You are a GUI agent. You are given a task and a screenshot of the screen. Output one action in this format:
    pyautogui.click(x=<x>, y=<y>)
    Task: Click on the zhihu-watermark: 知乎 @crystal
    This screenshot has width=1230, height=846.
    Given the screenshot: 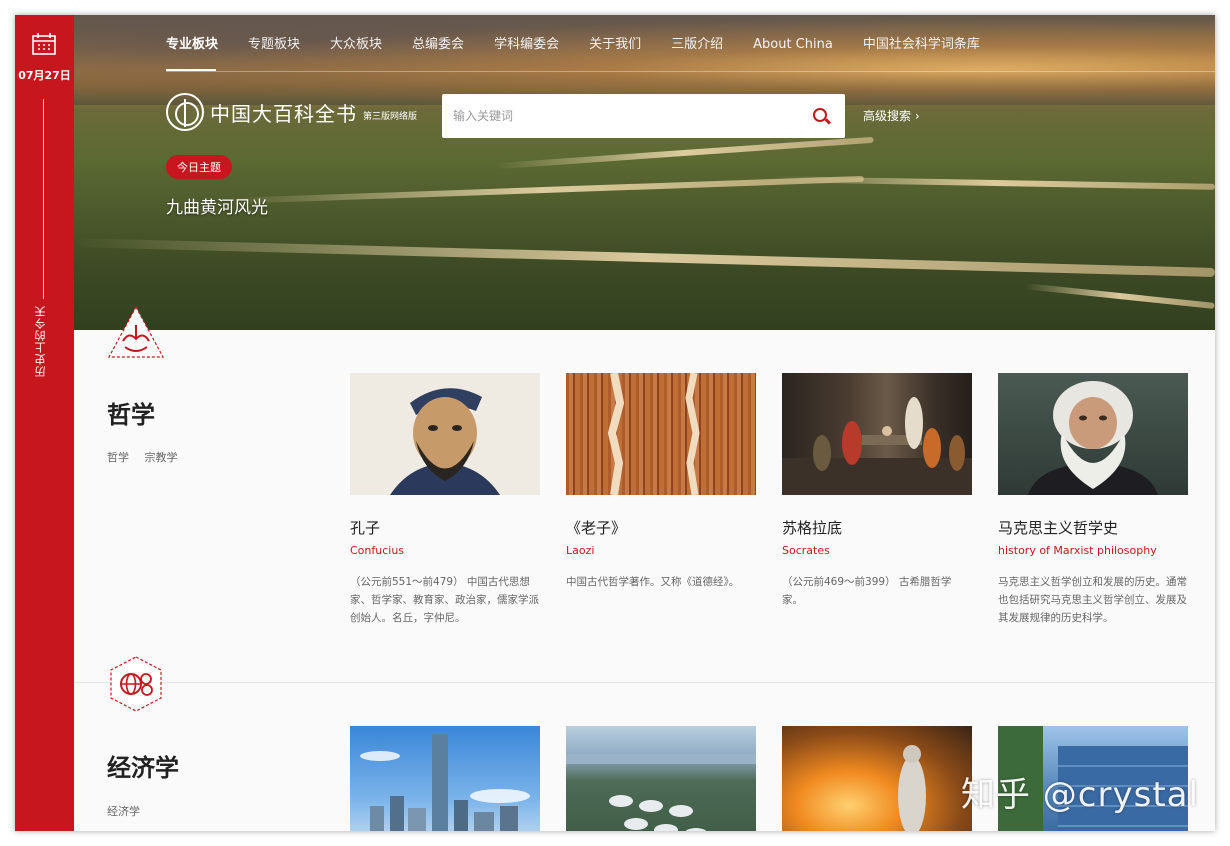 What is the action you would take?
    pyautogui.click(x=1080, y=795)
    